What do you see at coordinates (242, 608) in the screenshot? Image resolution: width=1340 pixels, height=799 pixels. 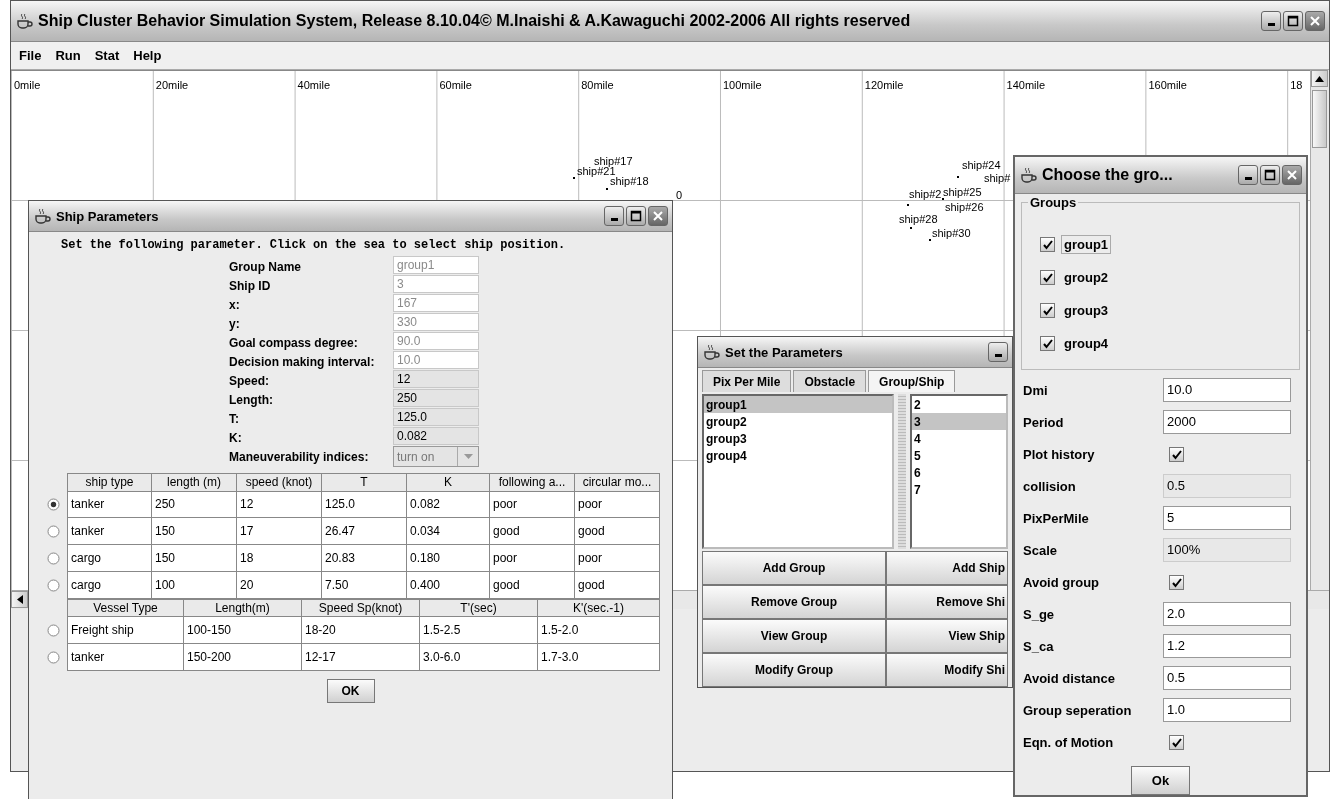 I see `column-header: Length(m)` at bounding box center [242, 608].